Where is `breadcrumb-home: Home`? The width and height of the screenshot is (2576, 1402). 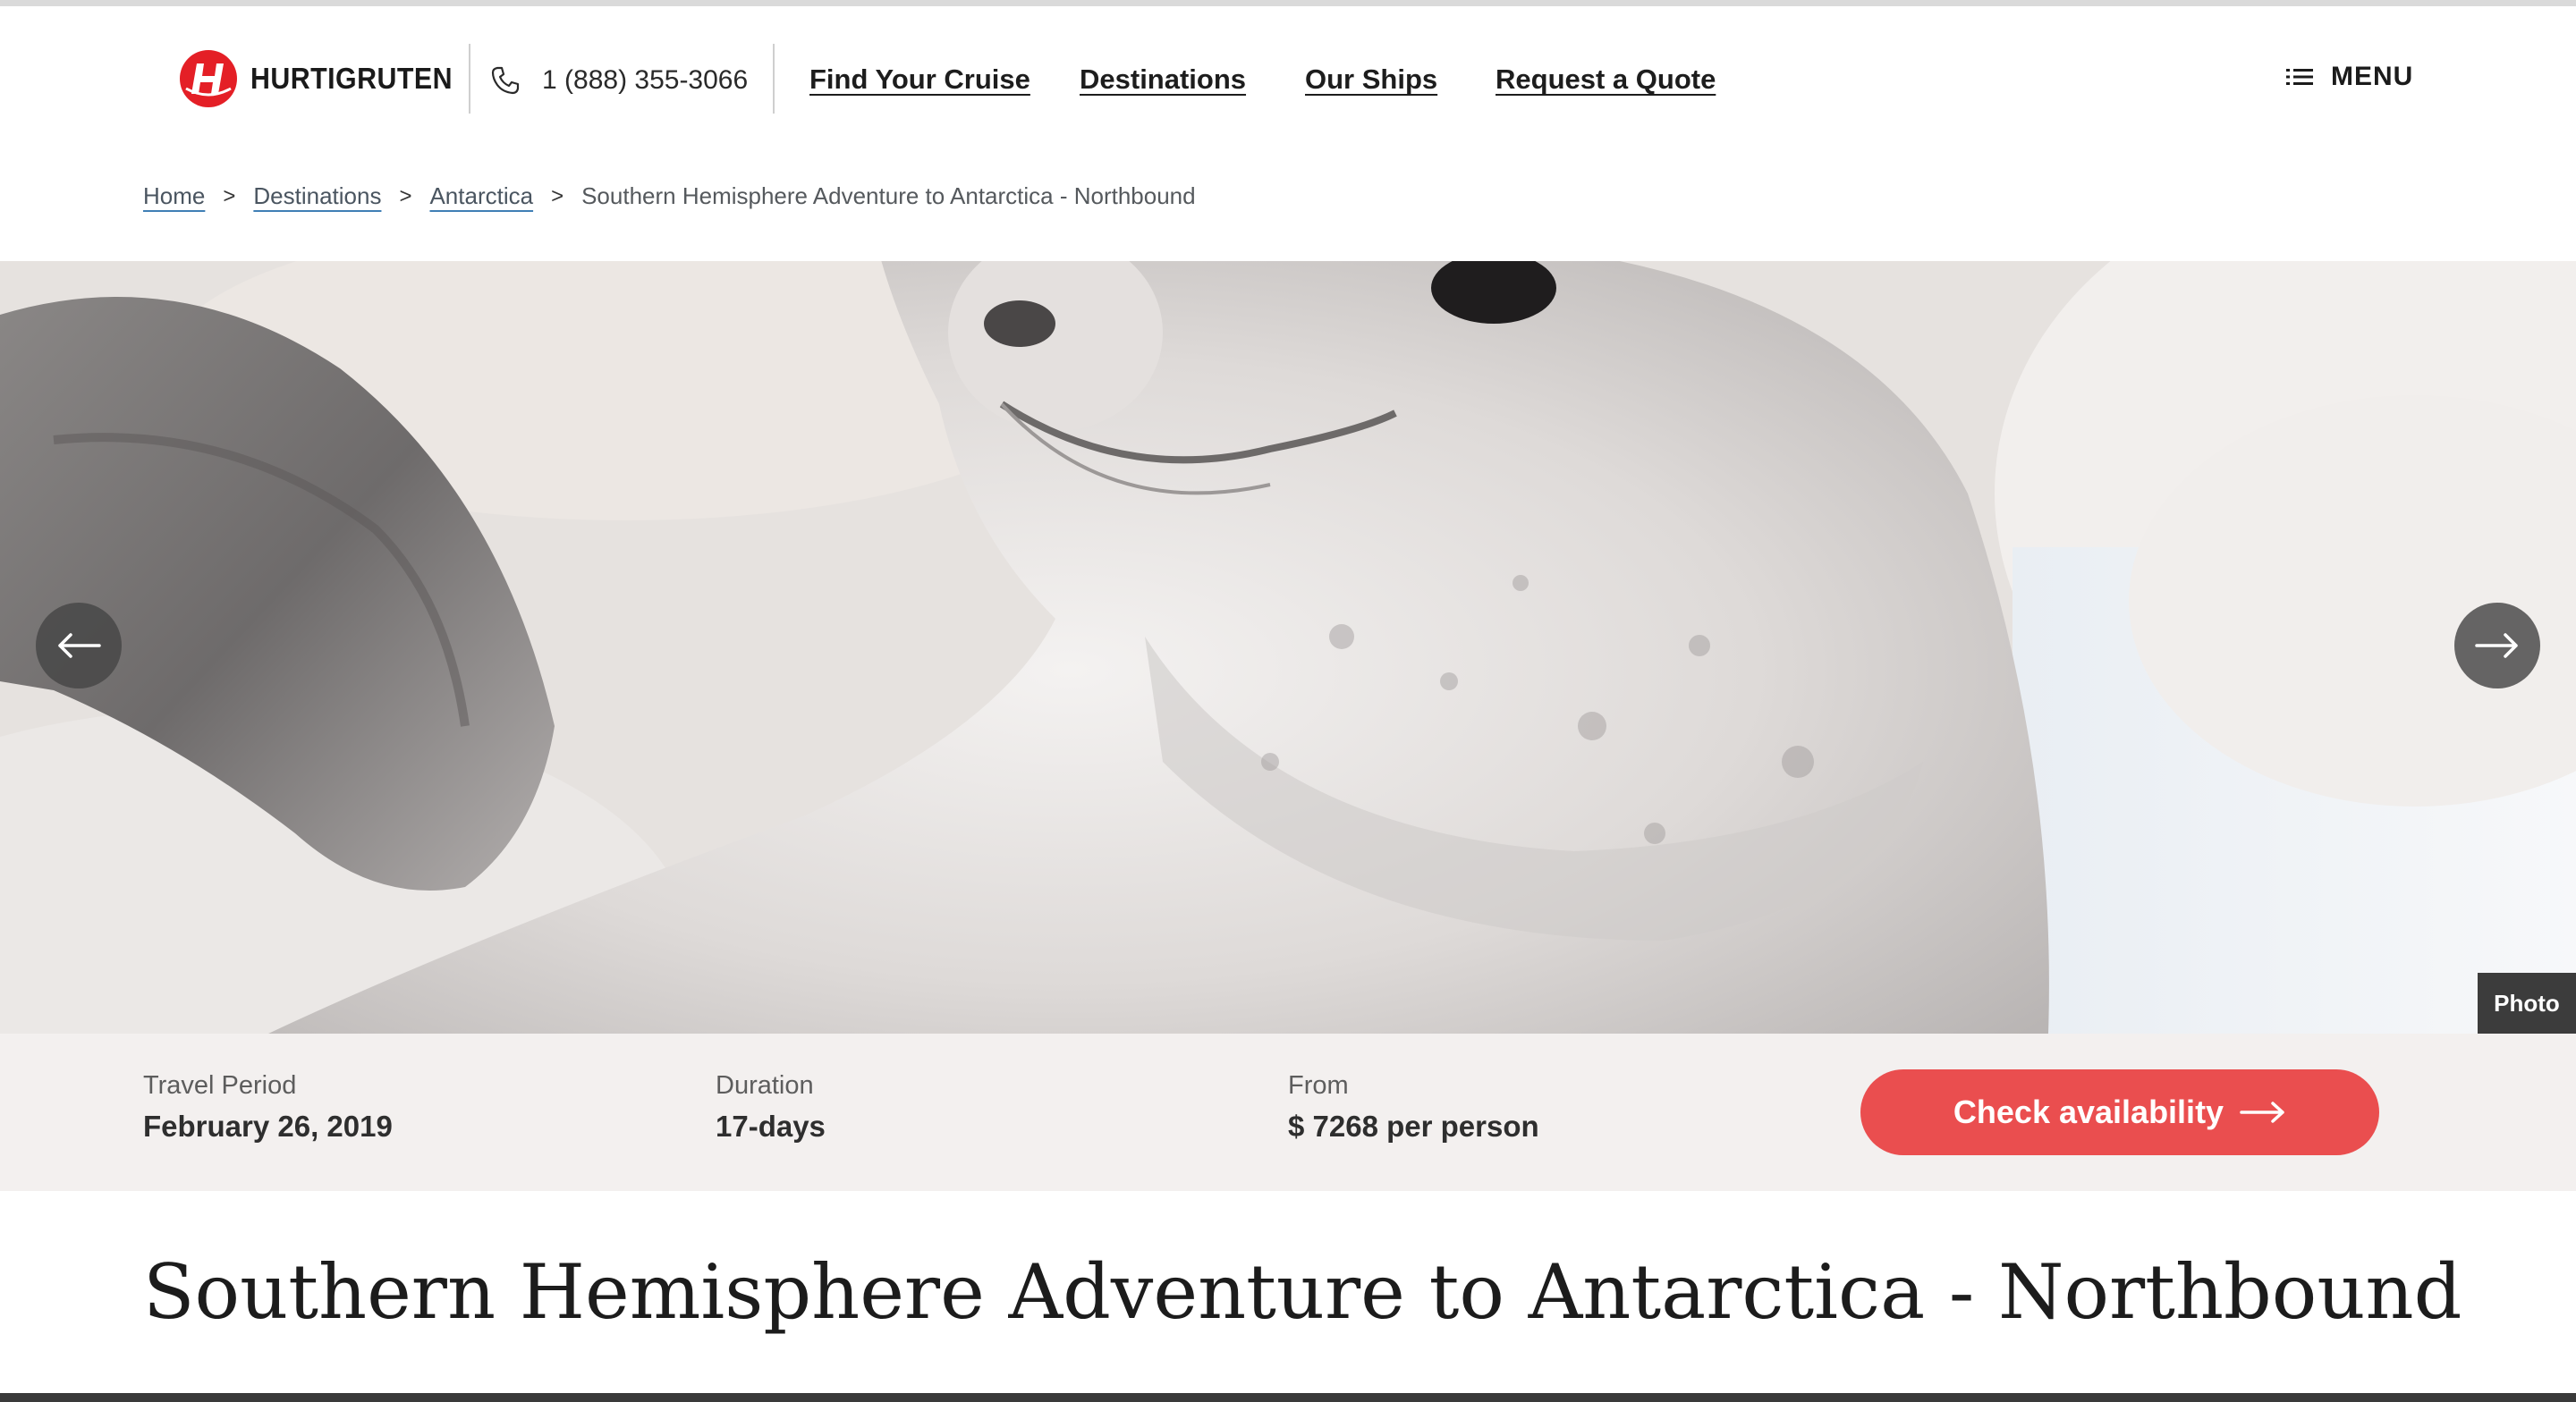 breadcrumb-home: Home is located at coordinates (174, 196).